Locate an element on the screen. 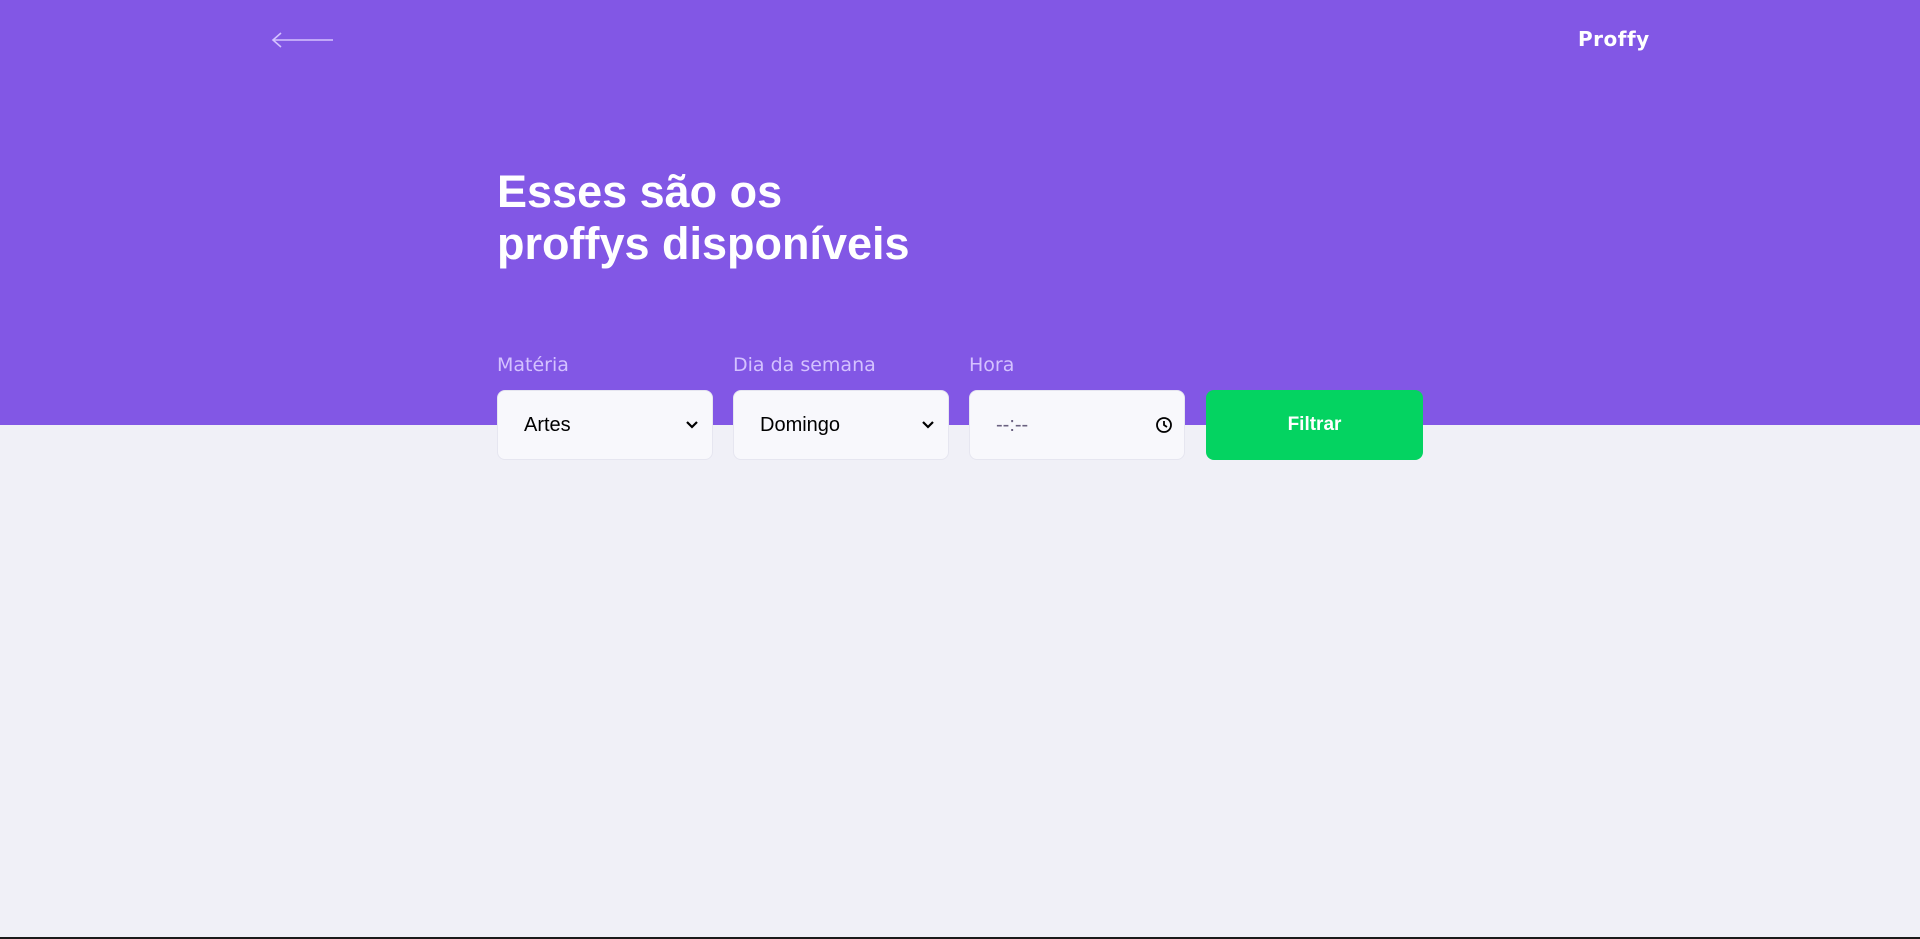  week-day-field: Dia da semana Domingo is located at coordinates (841, 405).